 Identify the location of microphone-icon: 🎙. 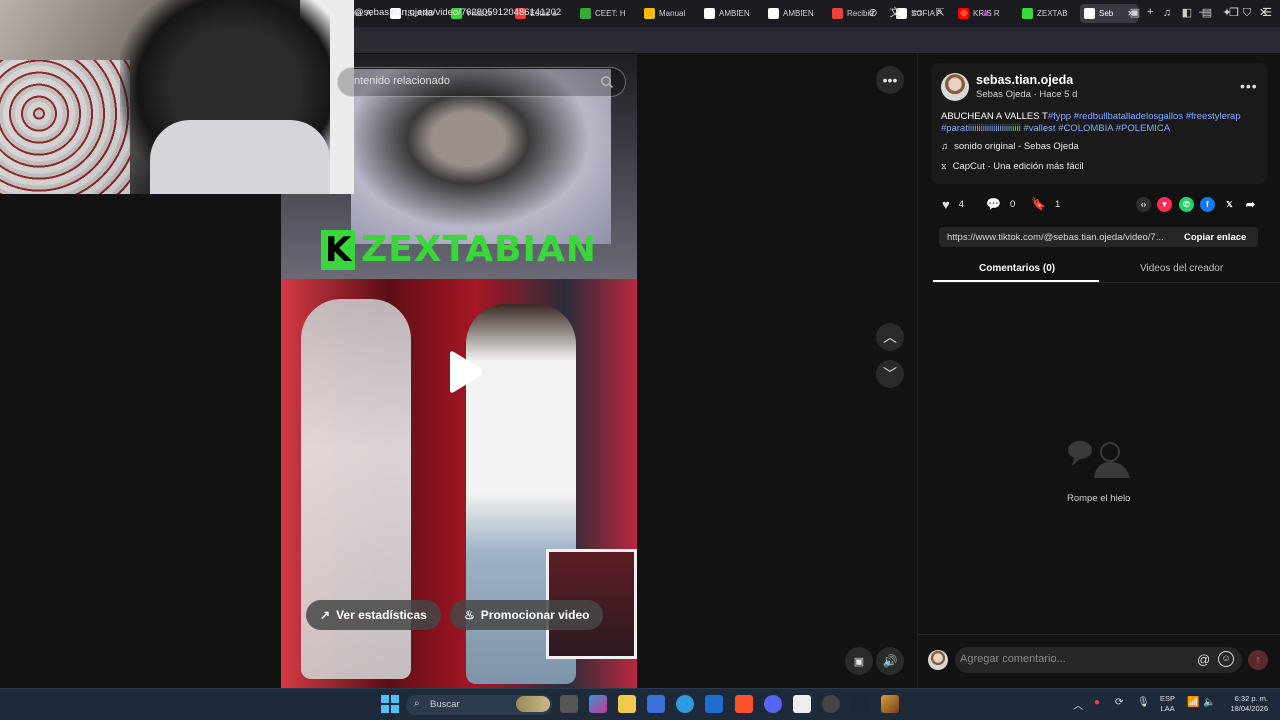
(1143, 702).